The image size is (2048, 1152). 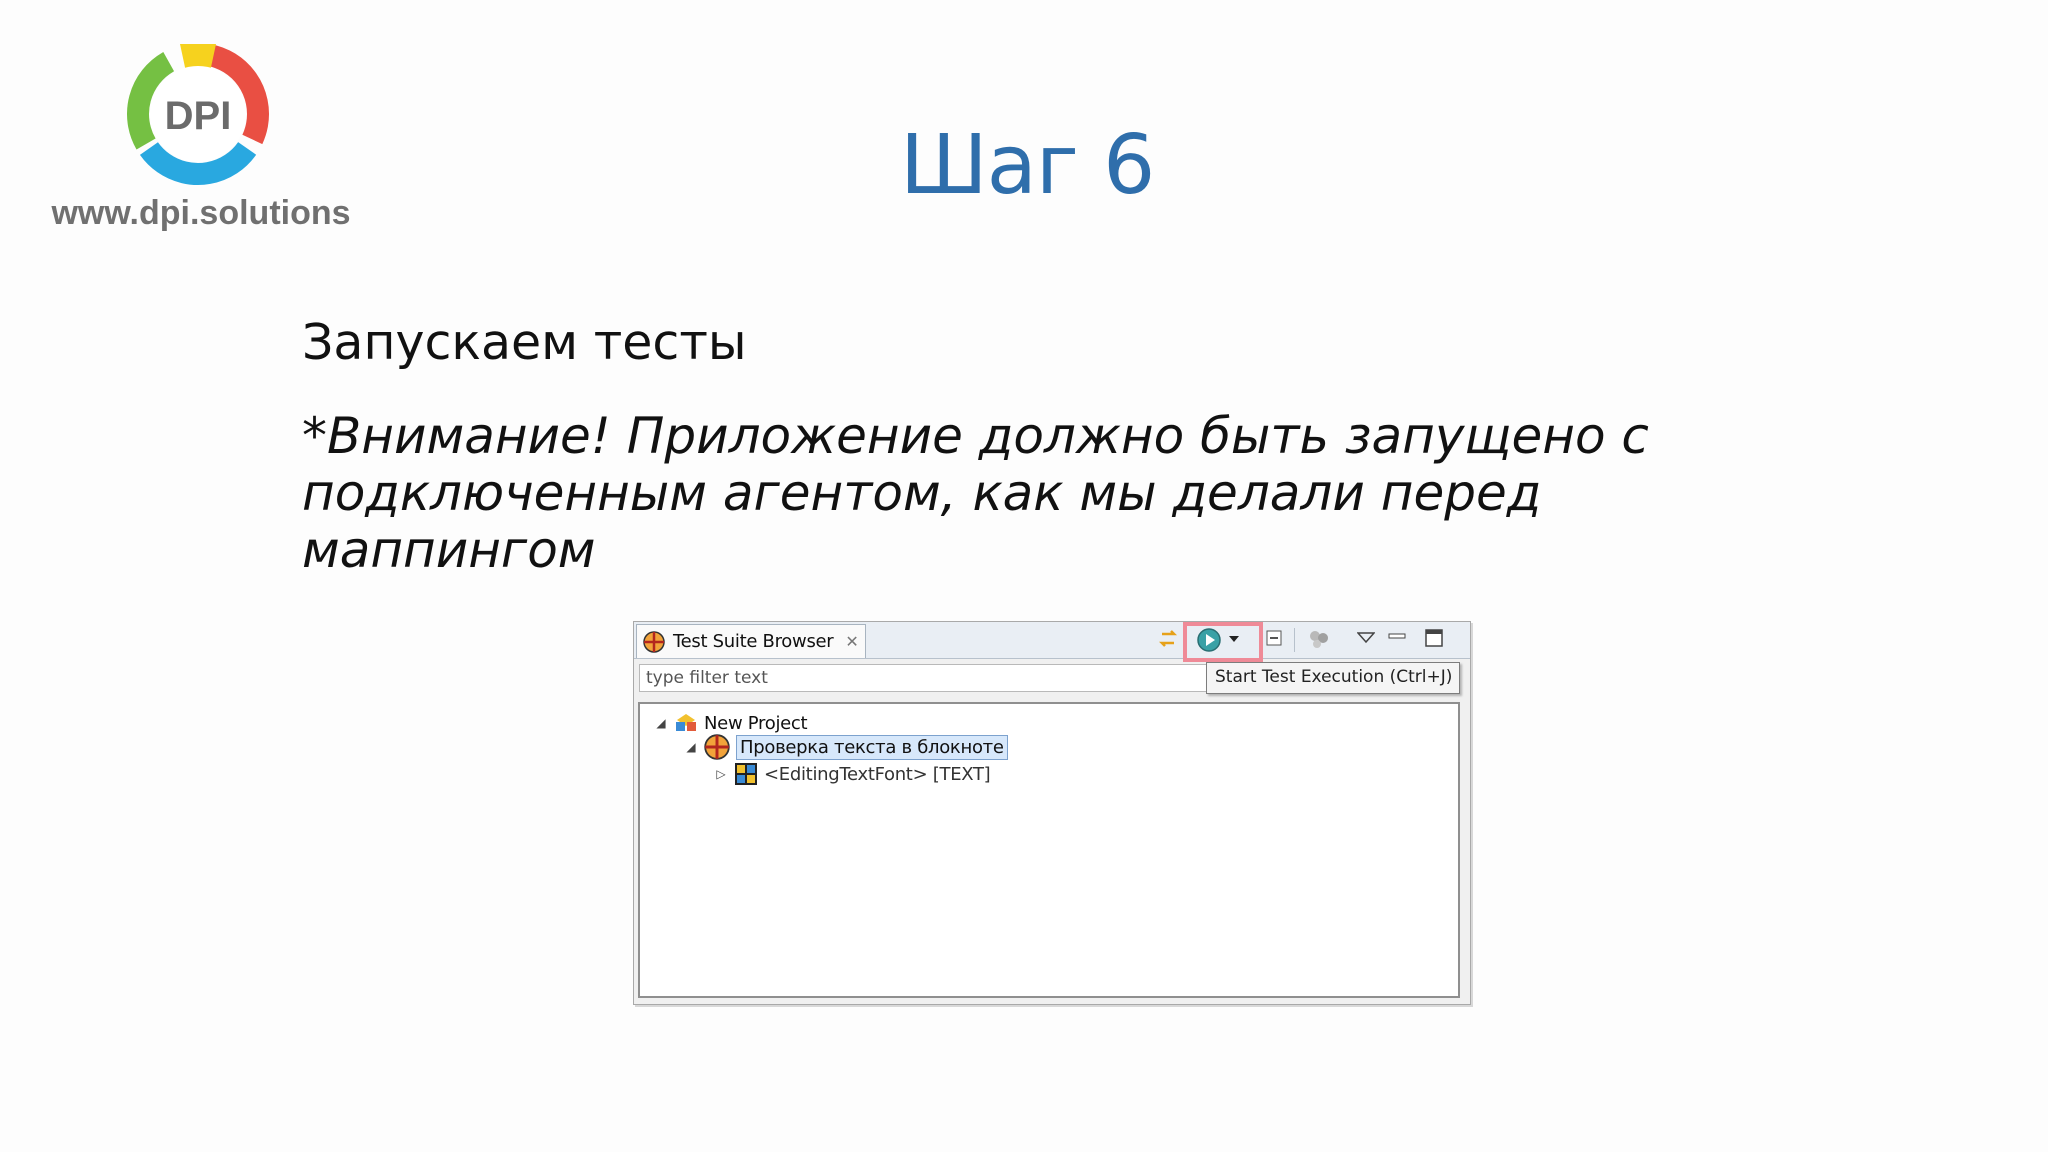 What do you see at coordinates (1223, 642) in the screenshot?
I see `start-test-highlight` at bounding box center [1223, 642].